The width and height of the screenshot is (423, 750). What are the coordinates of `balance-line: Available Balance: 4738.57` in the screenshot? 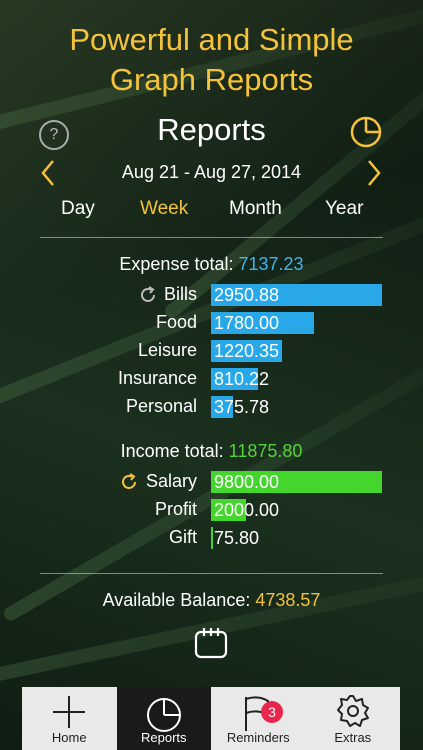 It's located at (211, 600).